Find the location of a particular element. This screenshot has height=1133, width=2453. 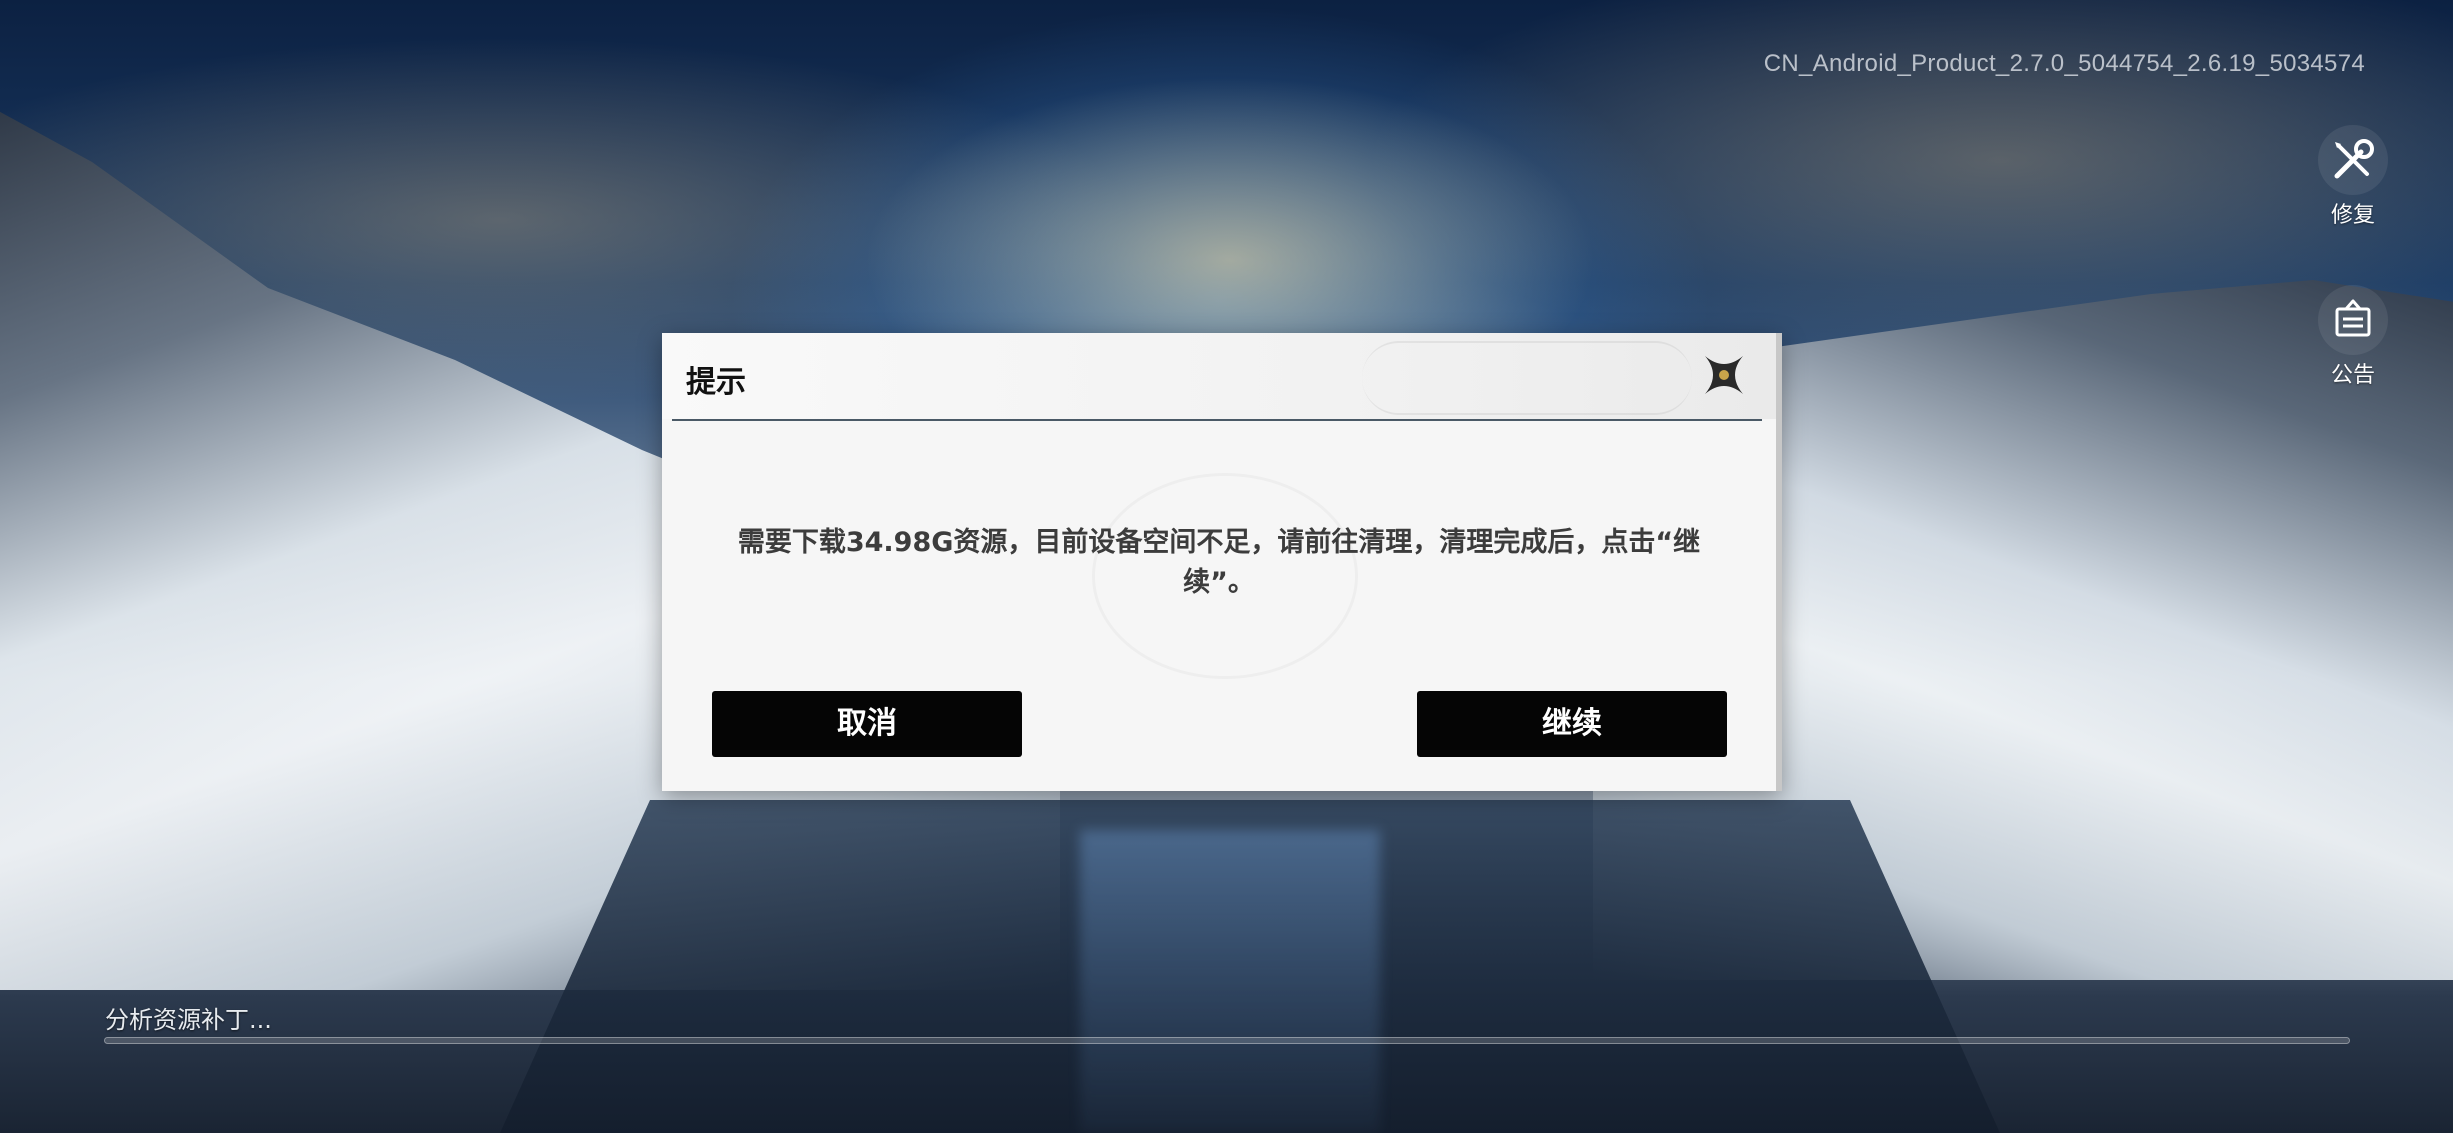

notice-button: 公告 is located at coordinates (2353, 337).